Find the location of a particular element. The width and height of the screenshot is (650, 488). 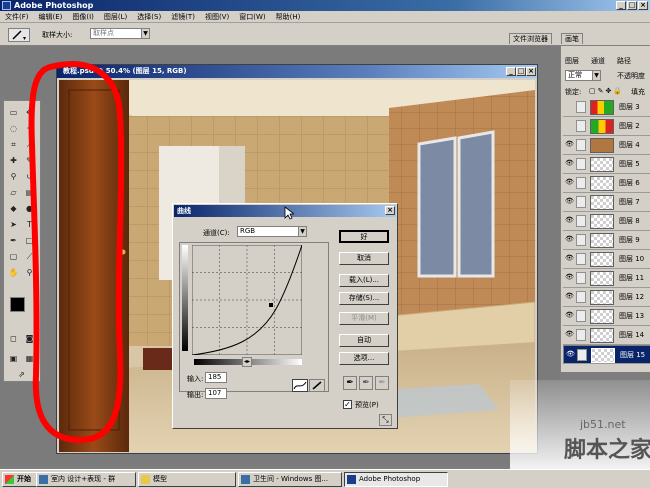

clone-stamp-tool-icon: ⚲ is located at coordinates (13, 176).